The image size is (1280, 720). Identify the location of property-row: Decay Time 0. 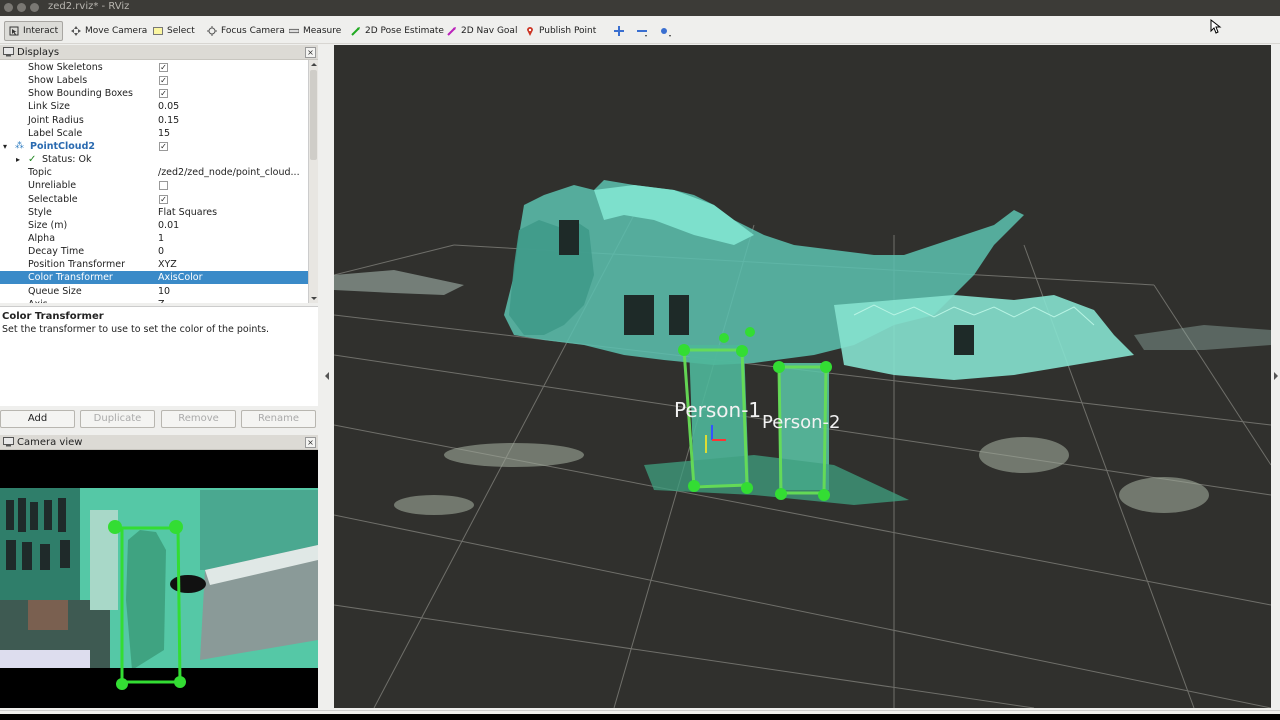
(154, 251).